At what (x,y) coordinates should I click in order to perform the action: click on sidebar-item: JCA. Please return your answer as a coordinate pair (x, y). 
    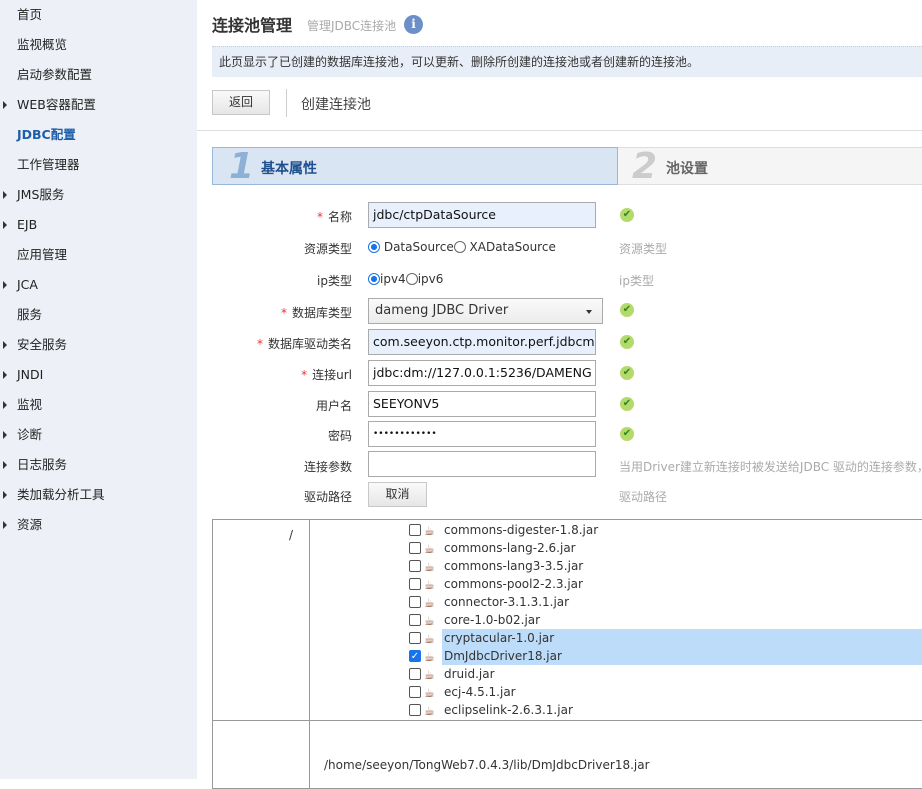
    Looking at the image, I should click on (20, 285).